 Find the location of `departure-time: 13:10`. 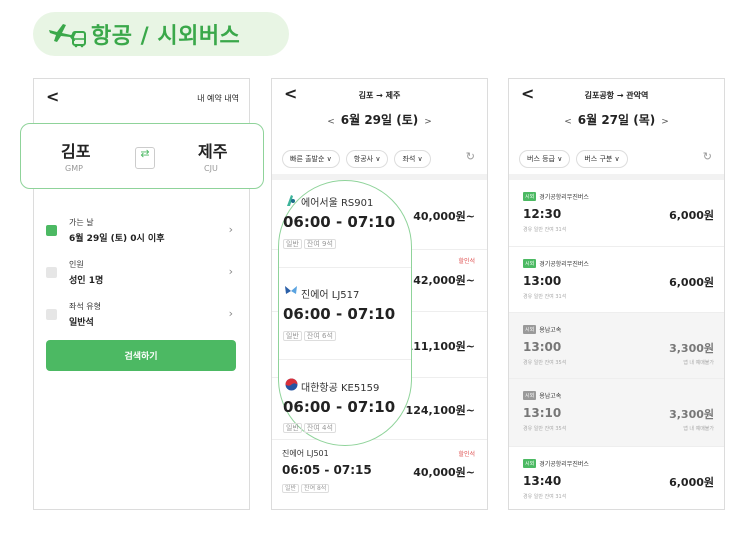

departure-time: 13:10 is located at coordinates (542, 413).